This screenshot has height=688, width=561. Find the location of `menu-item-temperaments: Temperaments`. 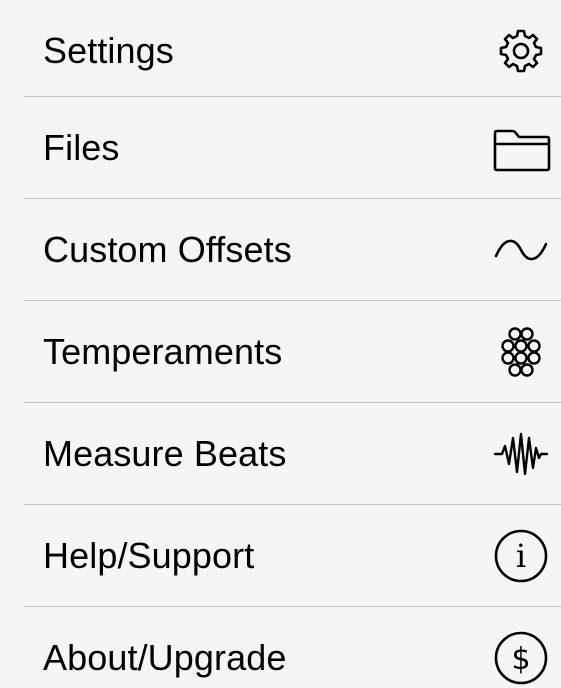

menu-item-temperaments: Temperaments is located at coordinates (280, 352).